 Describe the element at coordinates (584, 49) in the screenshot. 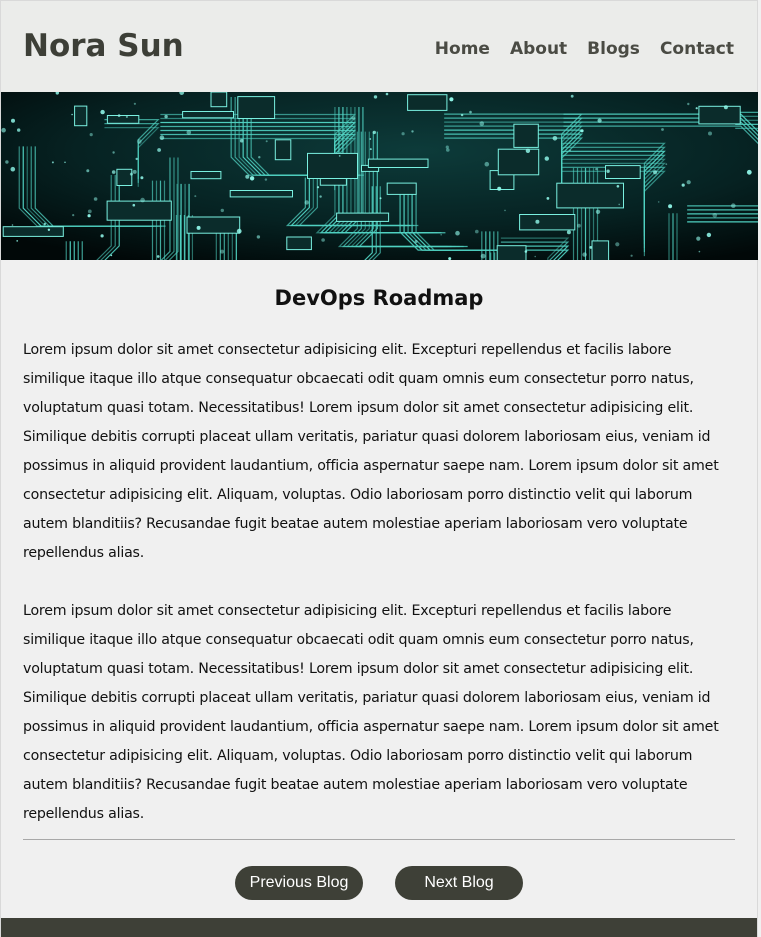

I see `main-nav: Home About Blogs Contact` at that location.